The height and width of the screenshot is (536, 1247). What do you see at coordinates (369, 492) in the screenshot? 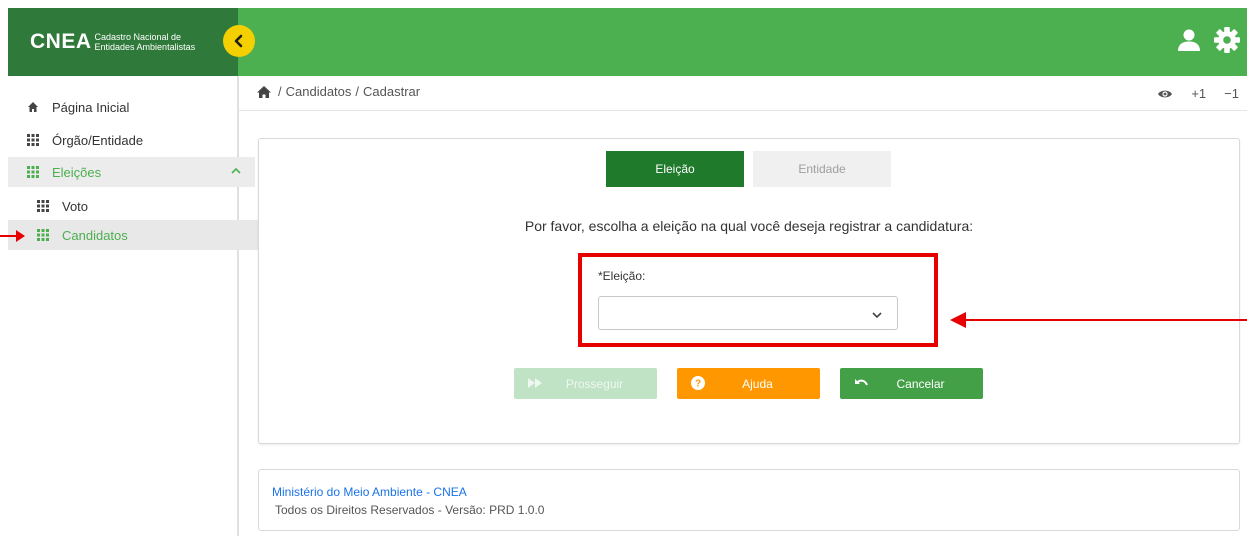
I see `footer-link: Ministério do Meio Ambiente - CNEA` at bounding box center [369, 492].